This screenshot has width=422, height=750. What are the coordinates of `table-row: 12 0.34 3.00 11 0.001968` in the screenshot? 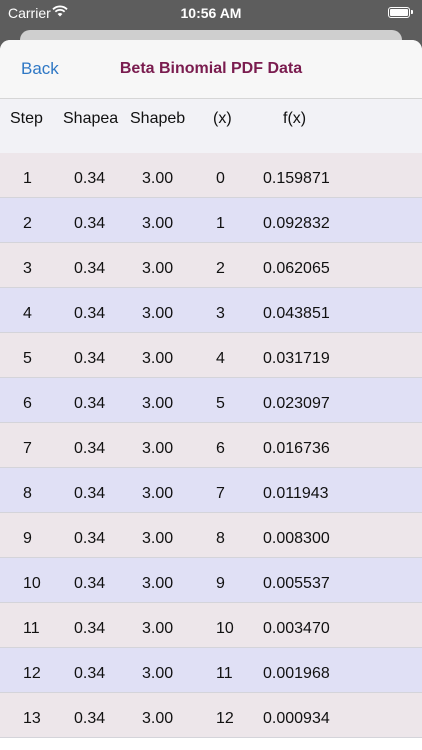 It's located at (211, 670).